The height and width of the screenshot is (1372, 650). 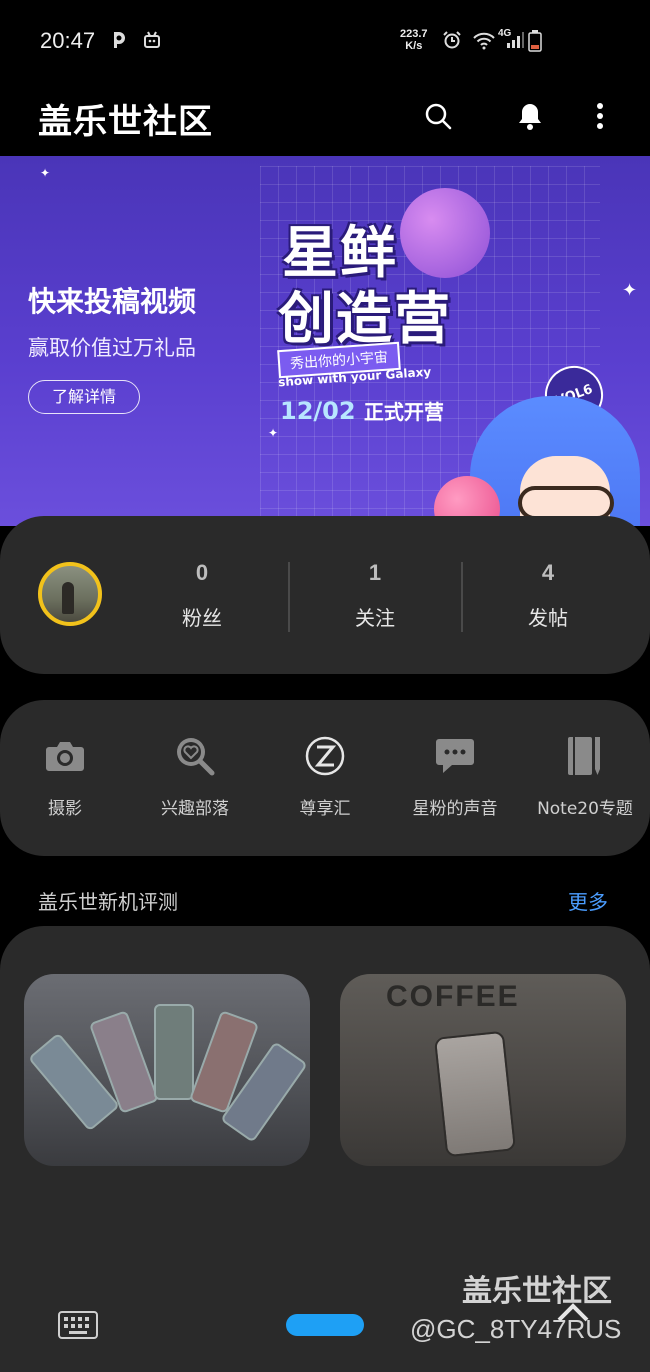 What do you see at coordinates (120, 40) in the screenshot?
I see `notification-app-icon` at bounding box center [120, 40].